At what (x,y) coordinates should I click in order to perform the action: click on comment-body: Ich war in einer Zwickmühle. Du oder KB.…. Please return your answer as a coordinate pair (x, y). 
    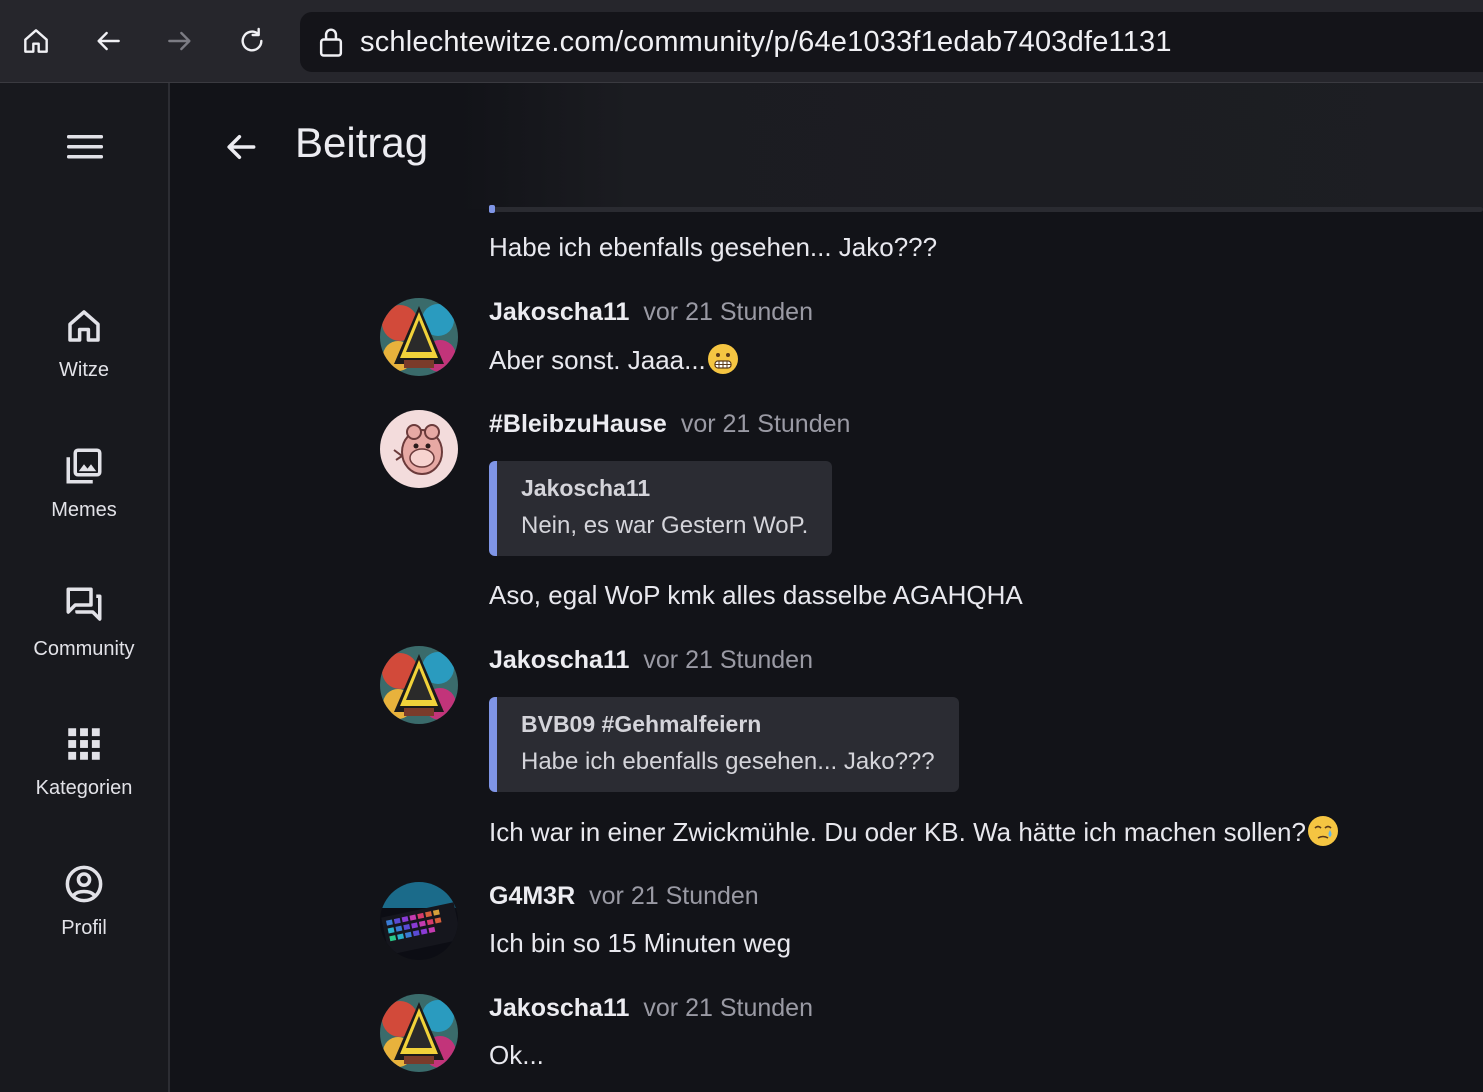
    Looking at the image, I should click on (913, 832).